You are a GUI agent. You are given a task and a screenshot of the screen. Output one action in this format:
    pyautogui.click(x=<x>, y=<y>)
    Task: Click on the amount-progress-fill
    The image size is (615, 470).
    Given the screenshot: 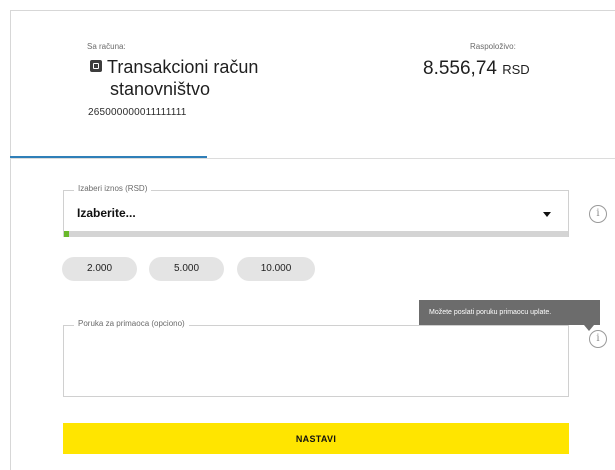 What is the action you would take?
    pyautogui.click(x=67, y=234)
    